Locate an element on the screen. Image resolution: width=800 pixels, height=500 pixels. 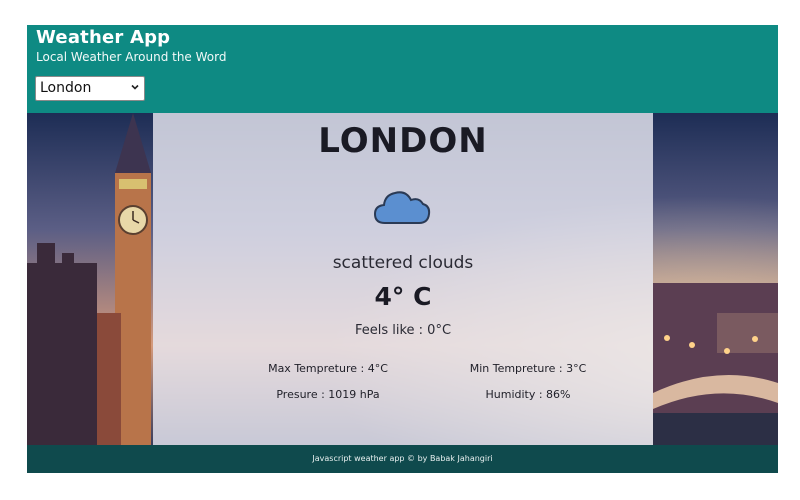
cloud-icon is located at coordinates (402, 207).